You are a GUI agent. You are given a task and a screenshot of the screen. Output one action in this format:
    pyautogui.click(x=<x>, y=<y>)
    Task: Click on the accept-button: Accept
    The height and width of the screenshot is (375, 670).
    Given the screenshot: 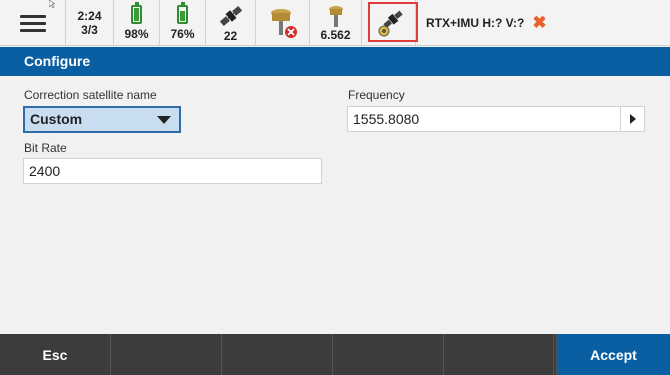 What is the action you would take?
    pyautogui.click(x=613, y=354)
    